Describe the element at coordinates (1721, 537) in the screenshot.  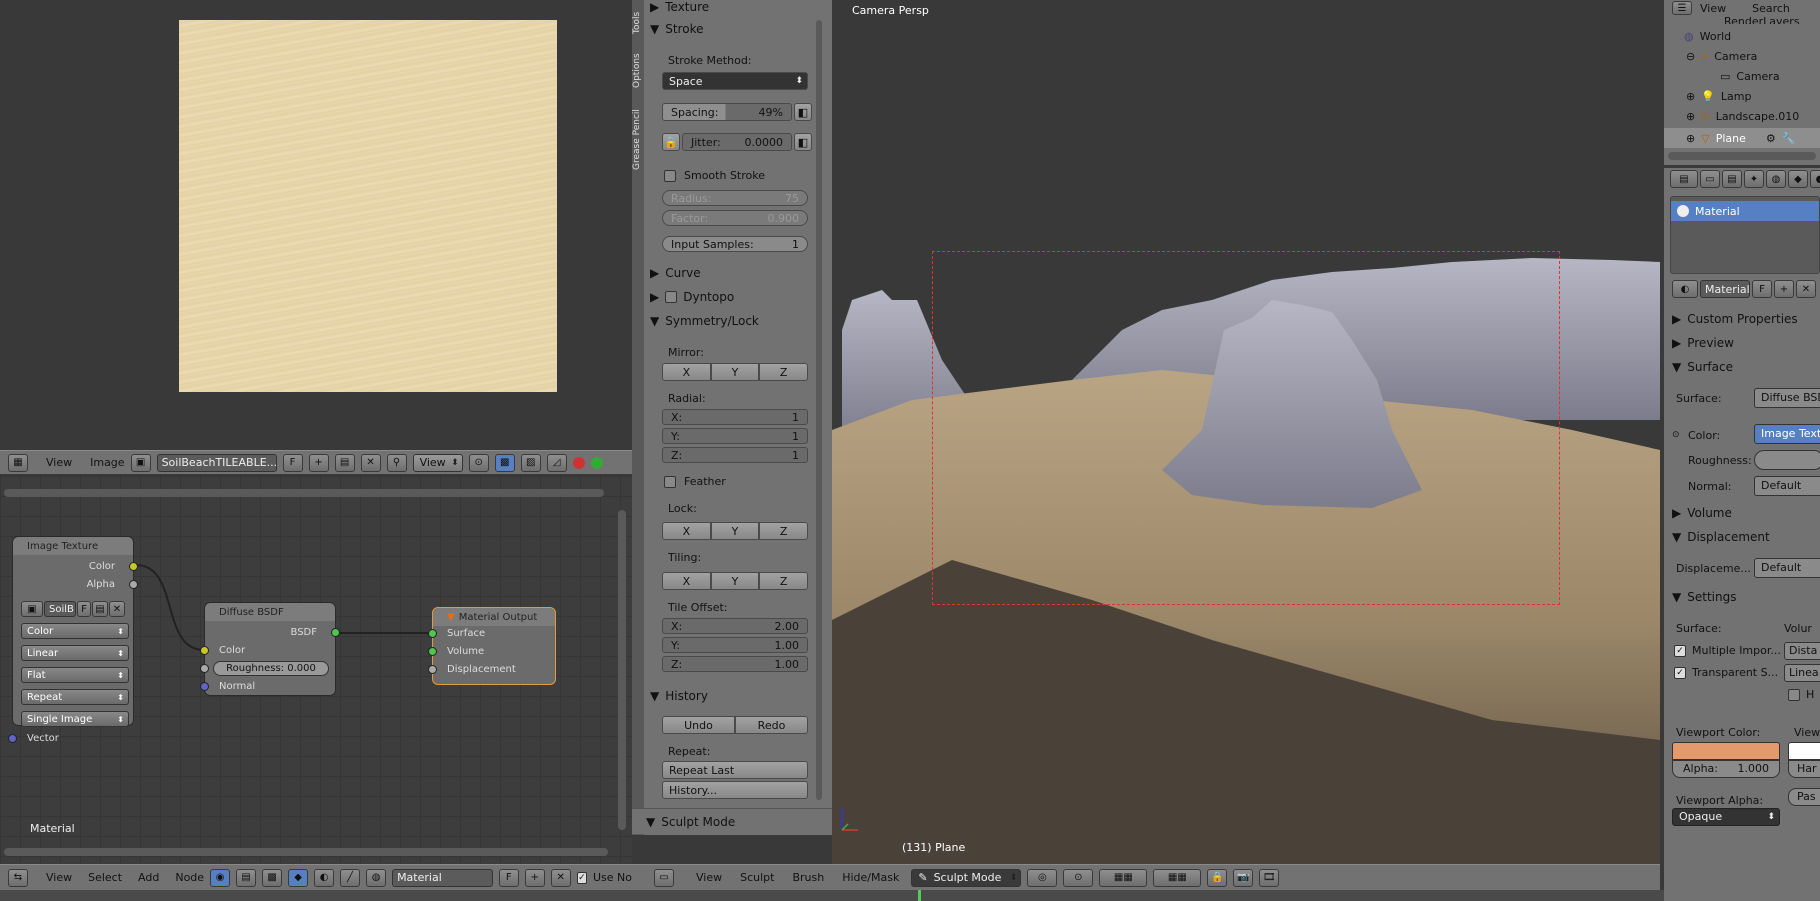
I see `displacement-panel: ▼ Displacement` at that location.